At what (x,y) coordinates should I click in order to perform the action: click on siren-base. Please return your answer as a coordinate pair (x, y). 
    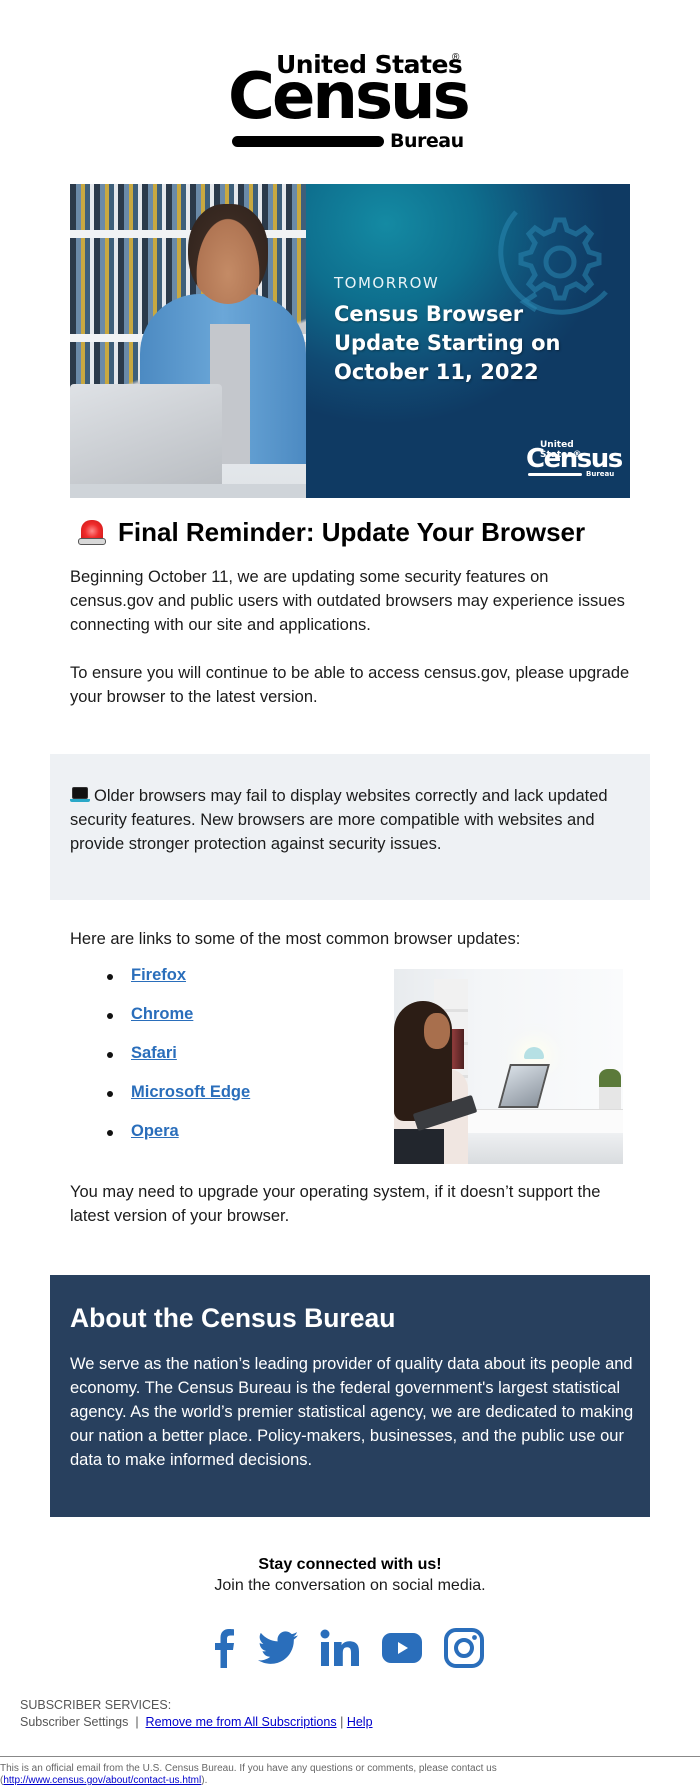
    Looking at the image, I should click on (92, 541).